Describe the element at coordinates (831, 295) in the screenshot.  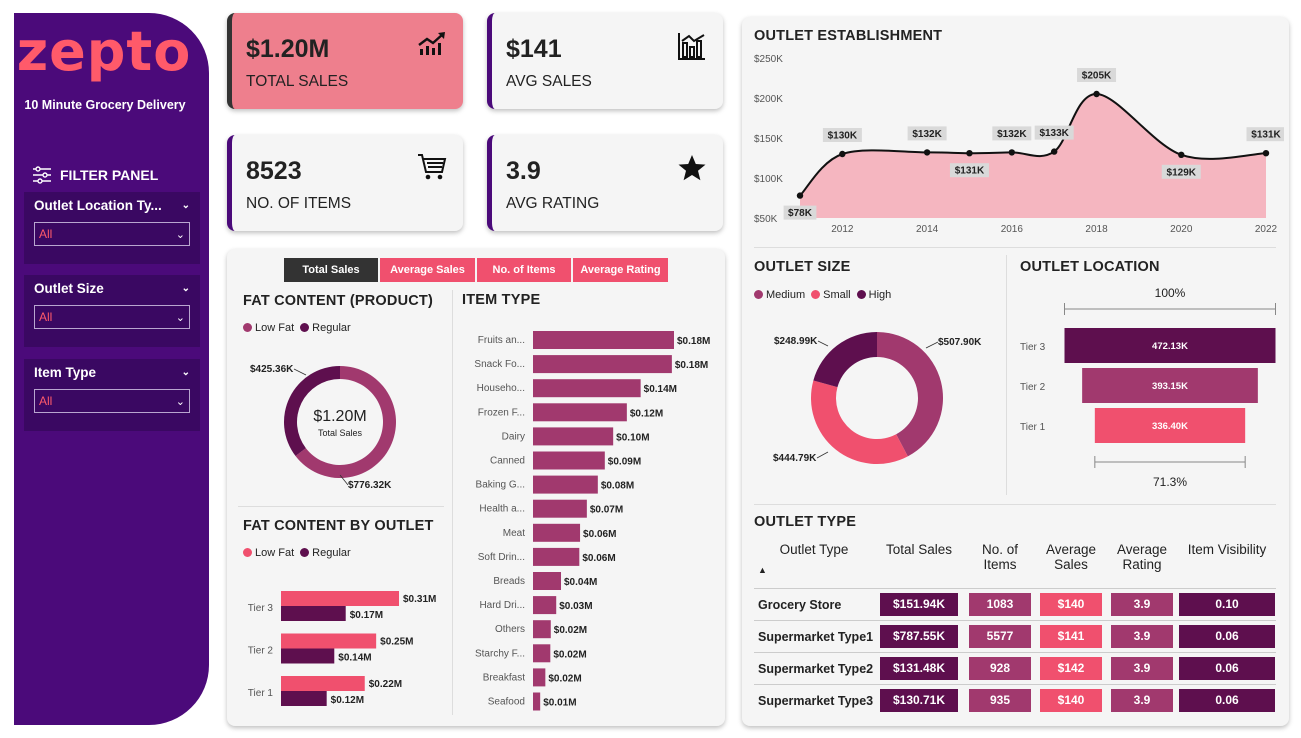
I see `legend-item-small: Small` at that location.